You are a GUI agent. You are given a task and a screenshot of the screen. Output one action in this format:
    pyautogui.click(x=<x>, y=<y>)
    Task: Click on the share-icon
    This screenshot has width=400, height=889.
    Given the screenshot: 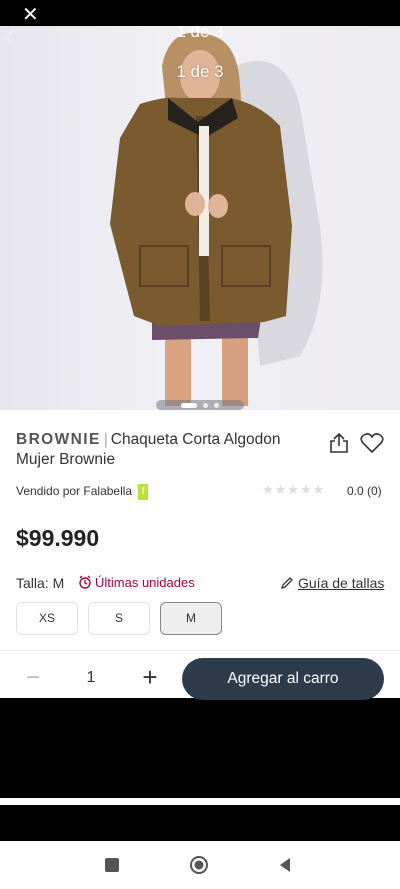 What is the action you would take?
    pyautogui.click(x=339, y=443)
    